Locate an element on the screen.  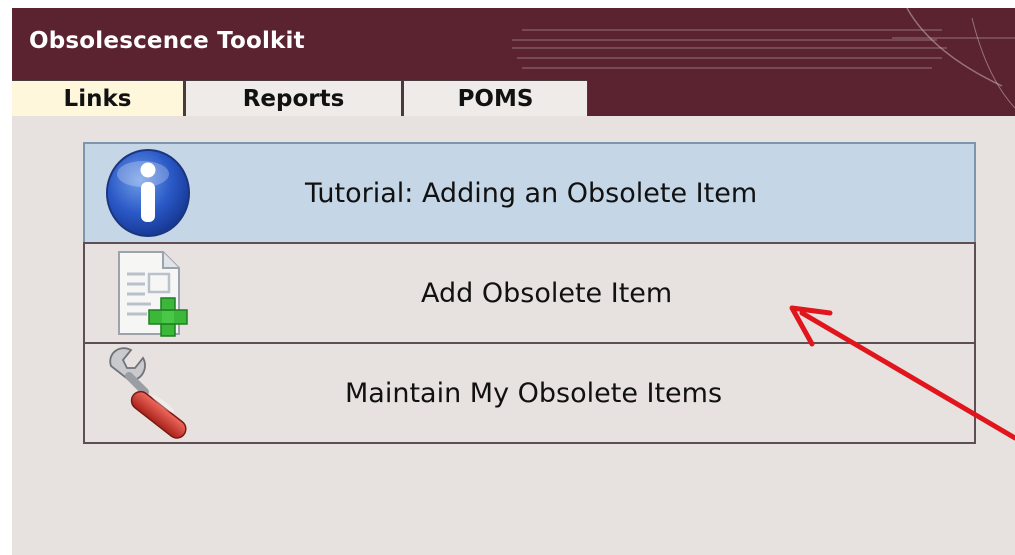
tab-poms: POMS is located at coordinates (495, 98).